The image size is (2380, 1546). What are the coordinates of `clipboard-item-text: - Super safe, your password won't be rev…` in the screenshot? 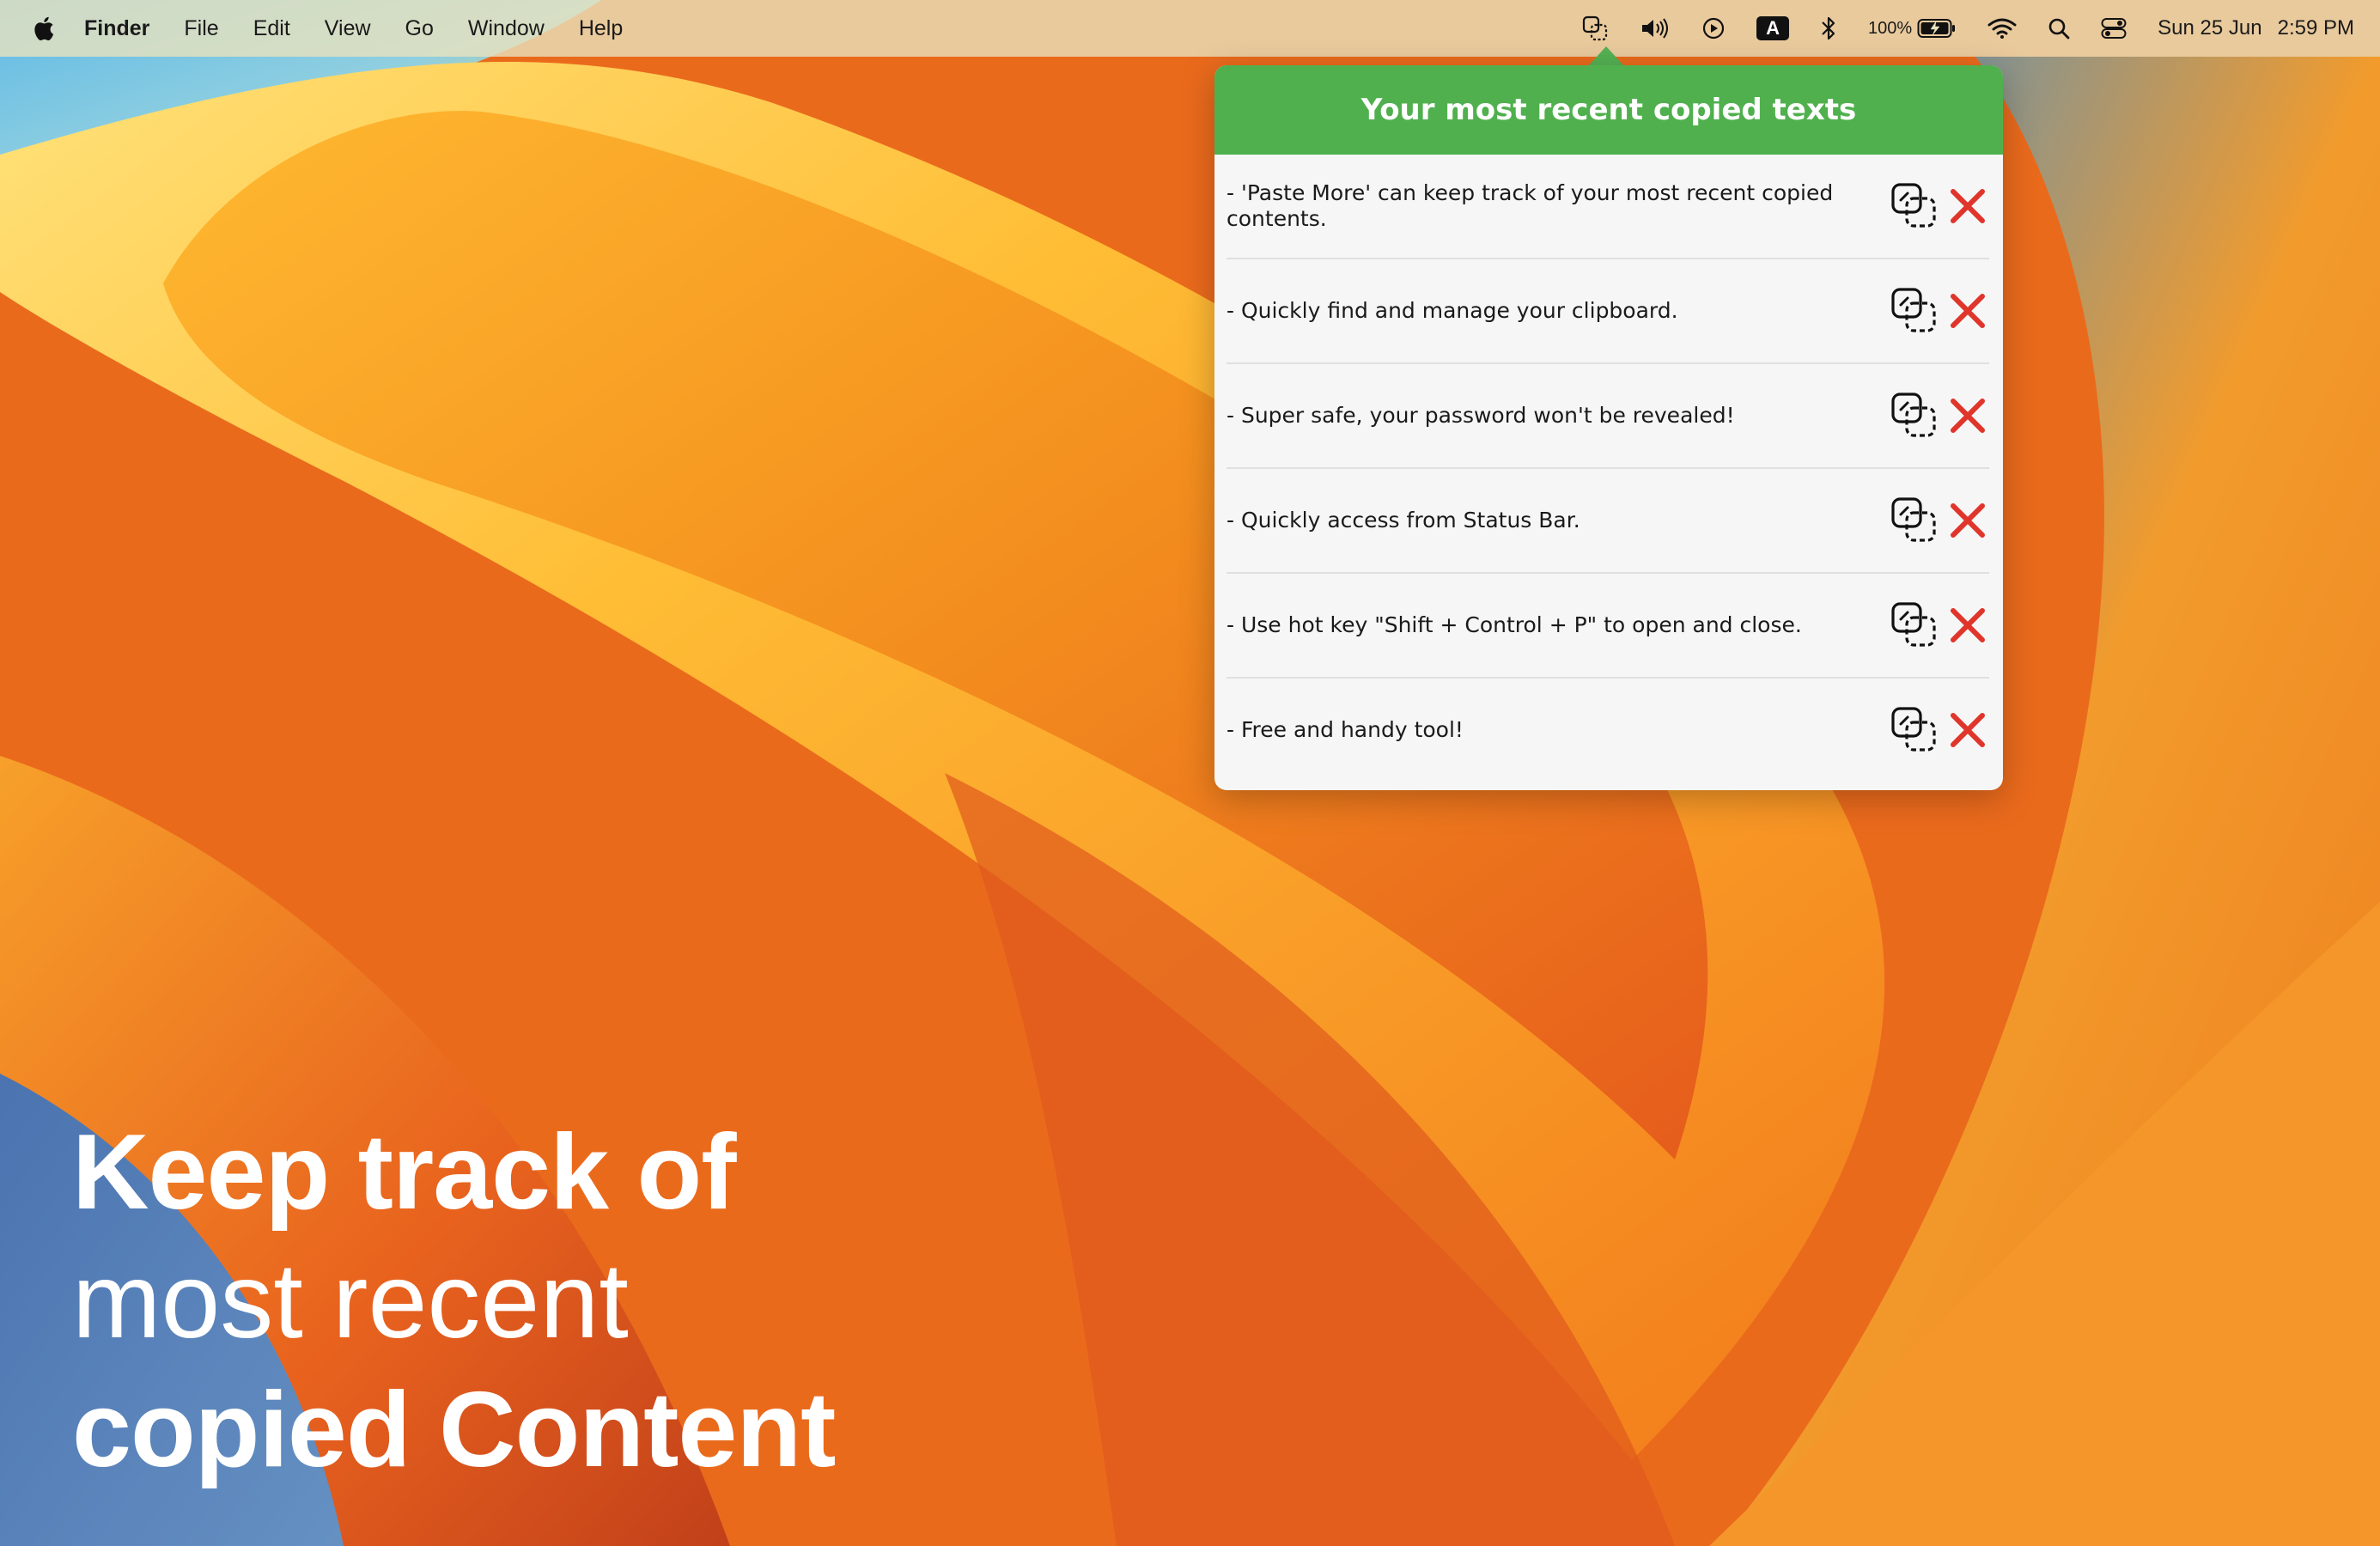 It's located at (1481, 415).